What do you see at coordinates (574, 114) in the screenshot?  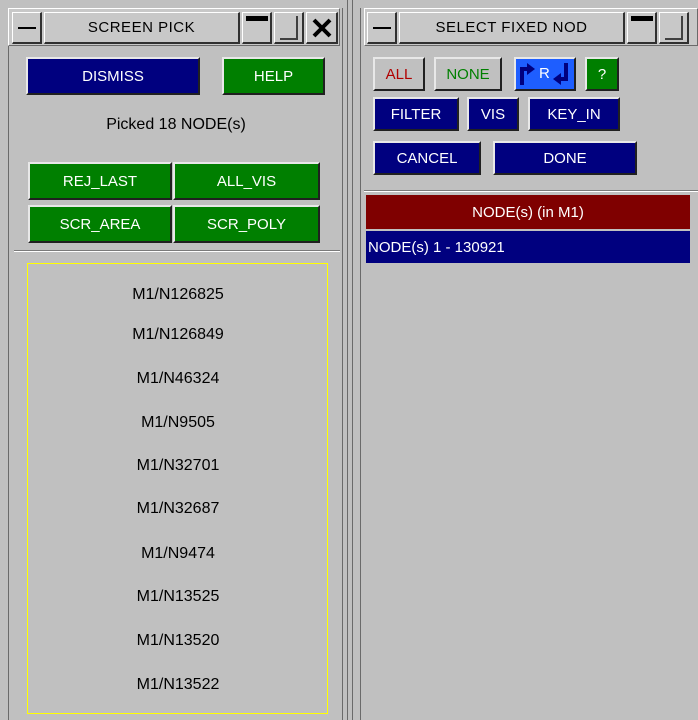 I see `key-in-button: KEY_IN` at bounding box center [574, 114].